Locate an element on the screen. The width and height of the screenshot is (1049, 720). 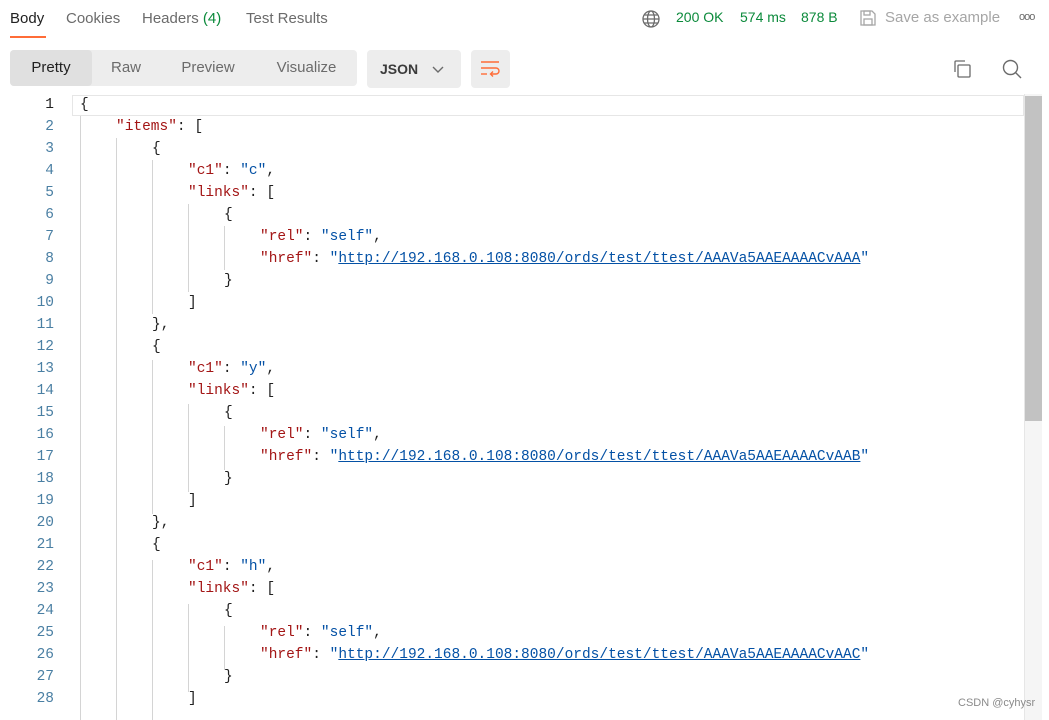
format-select-value: JSON is located at coordinates (399, 69).